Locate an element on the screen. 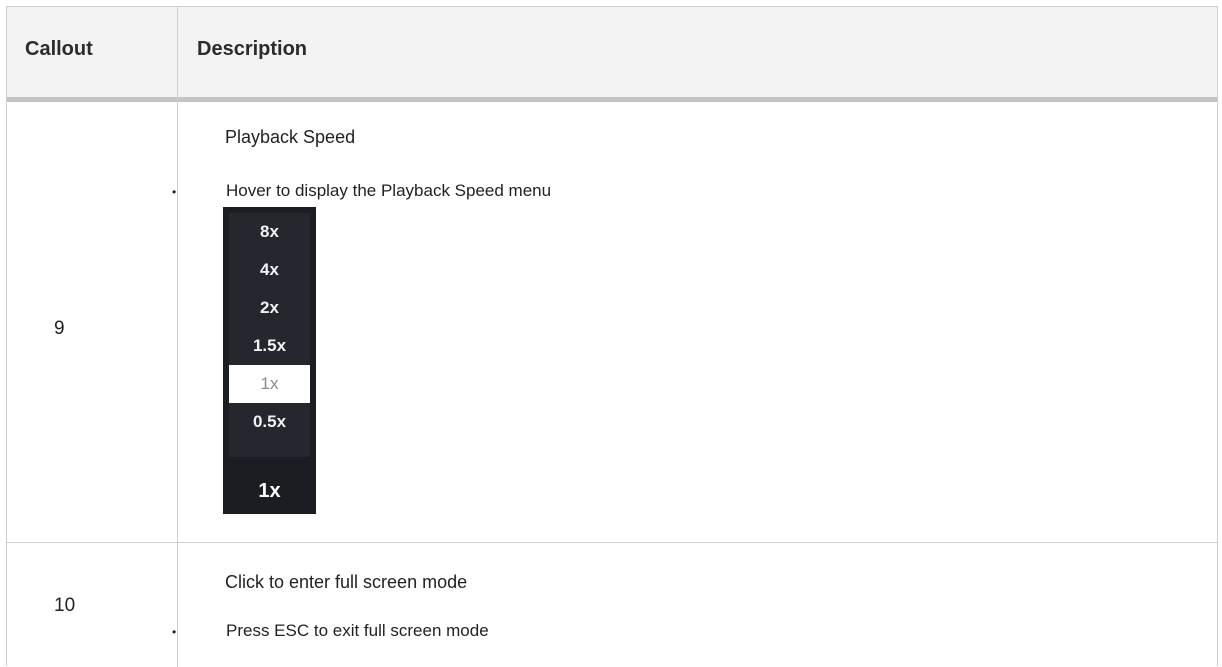  speed-option-2x: 2x is located at coordinates (269, 308).